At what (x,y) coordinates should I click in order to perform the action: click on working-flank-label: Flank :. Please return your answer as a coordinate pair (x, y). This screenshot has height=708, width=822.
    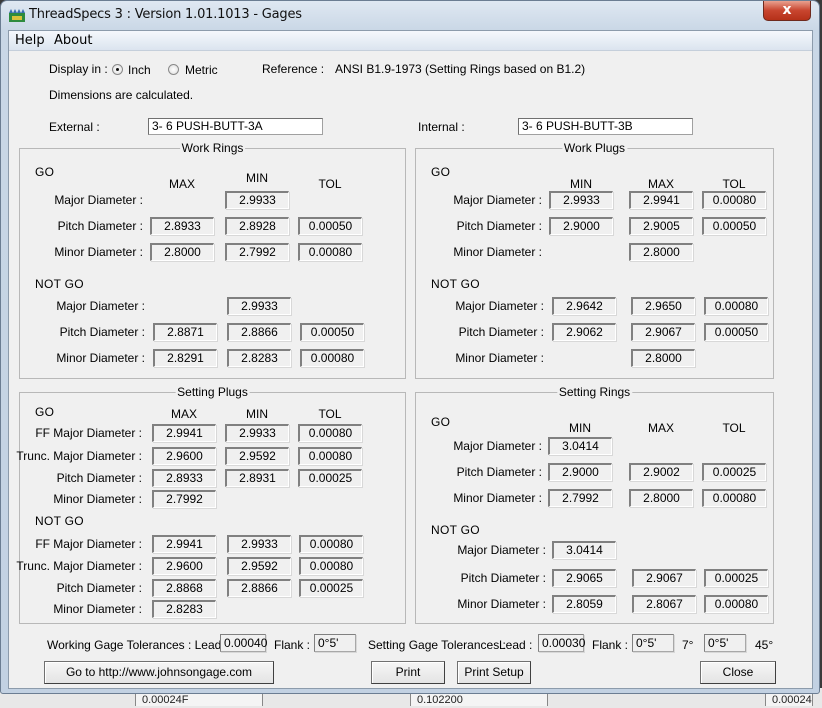
    Looking at the image, I should click on (292, 645).